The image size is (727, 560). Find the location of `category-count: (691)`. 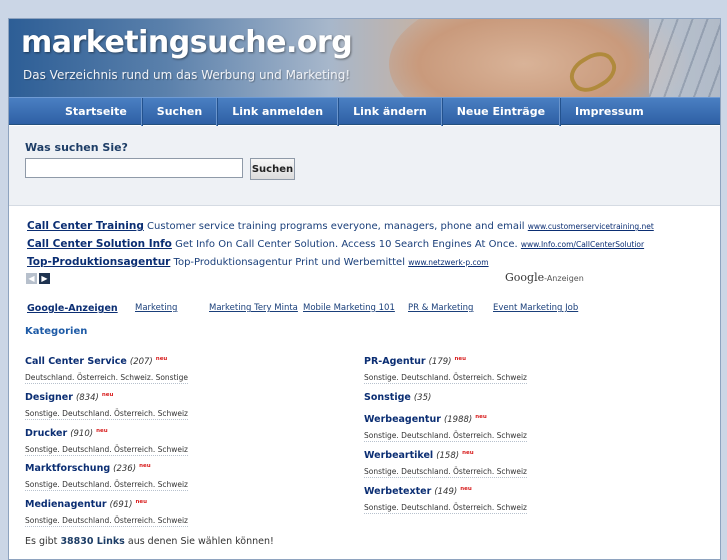

category-count: (691) is located at coordinates (121, 505).